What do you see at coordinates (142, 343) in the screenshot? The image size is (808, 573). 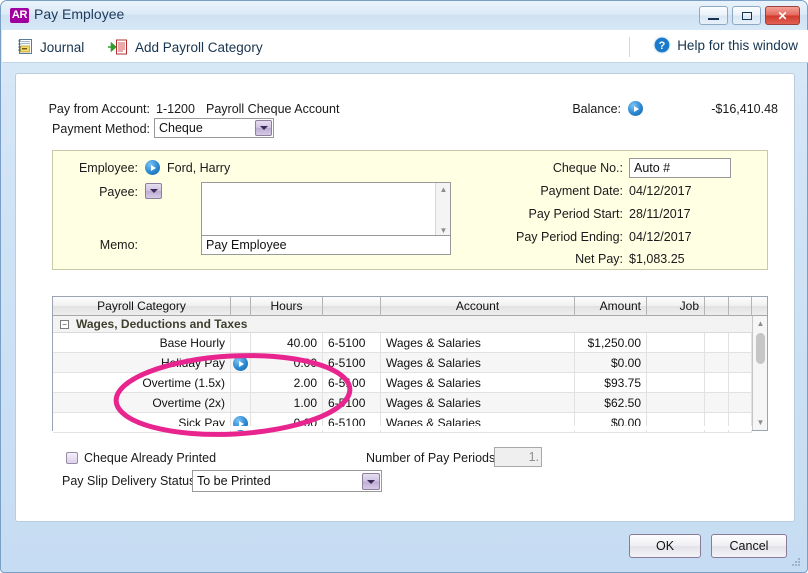 I see `cell-payroll-category: Base Hourly` at bounding box center [142, 343].